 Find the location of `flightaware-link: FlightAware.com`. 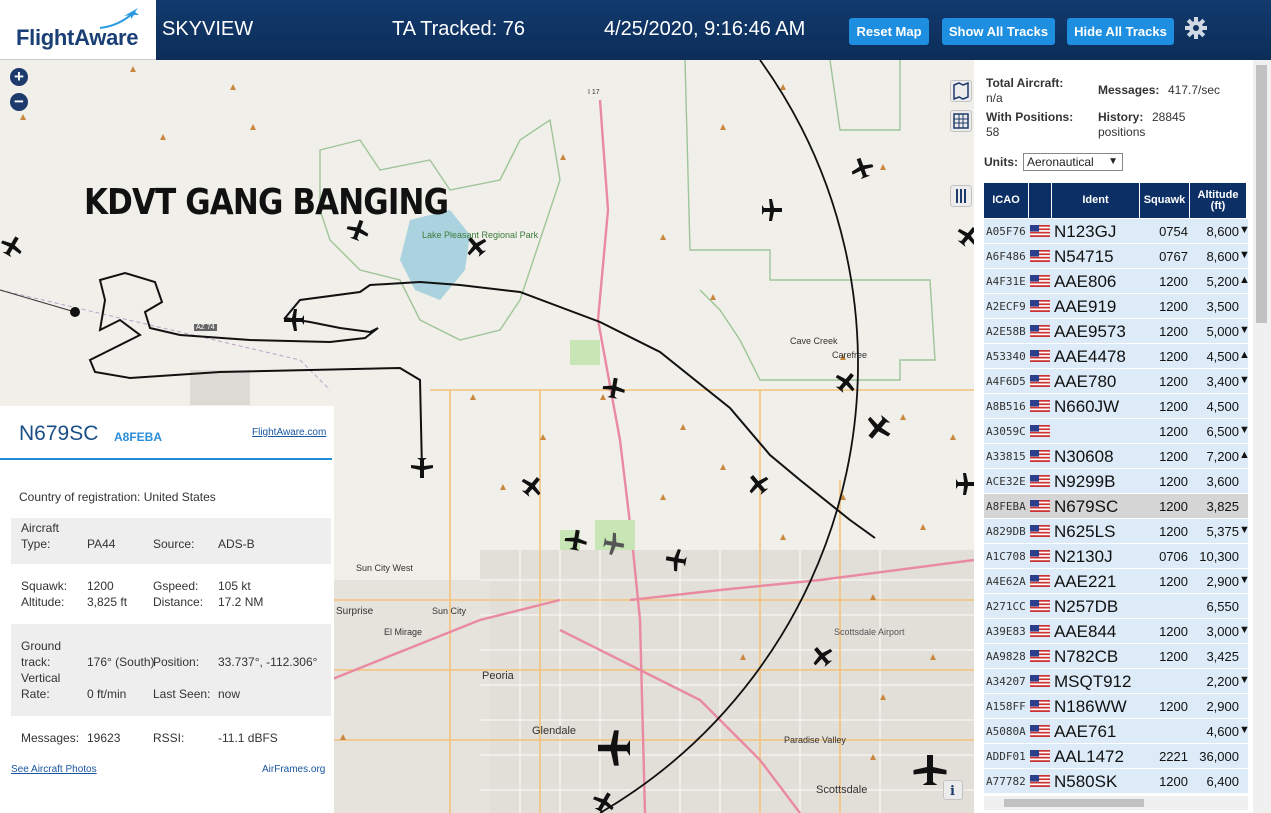

flightaware-link: FlightAware.com is located at coordinates (289, 432).